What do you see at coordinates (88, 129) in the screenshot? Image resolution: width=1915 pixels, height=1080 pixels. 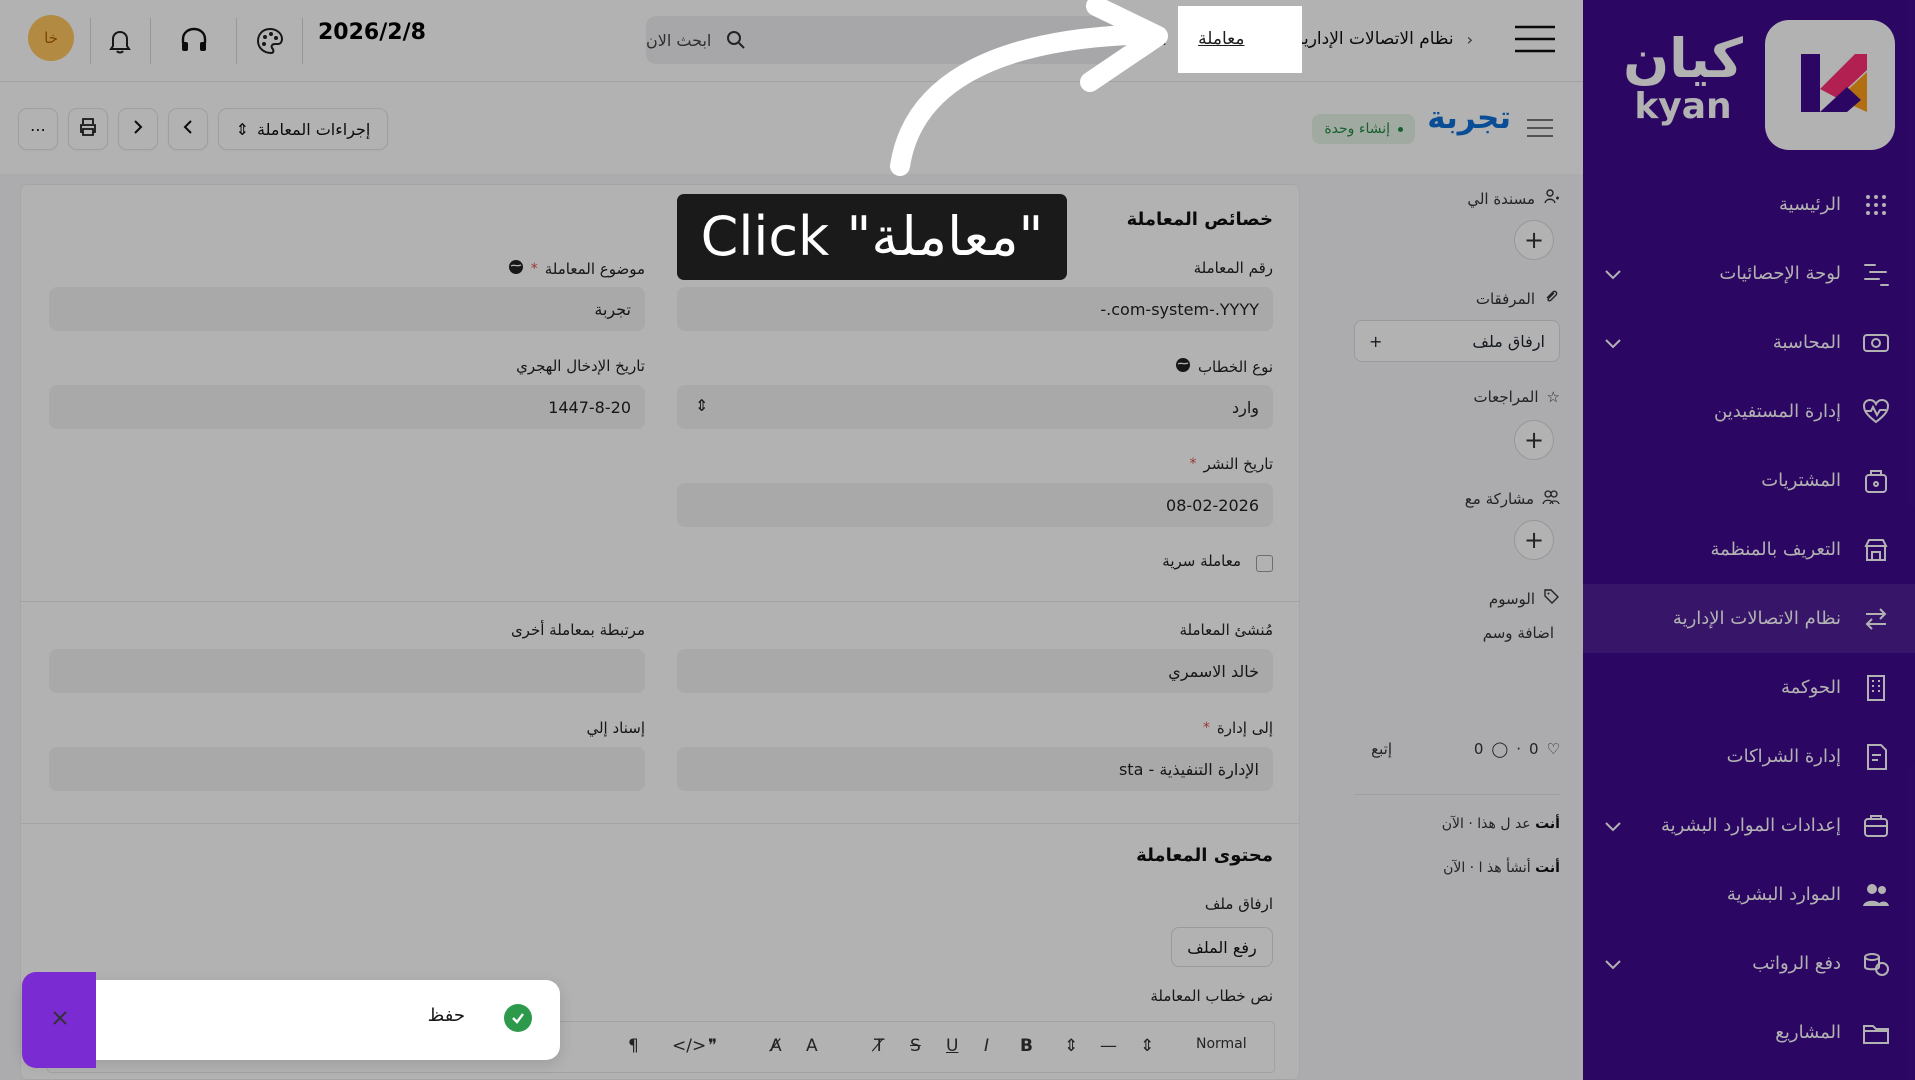 I see `print-button` at bounding box center [88, 129].